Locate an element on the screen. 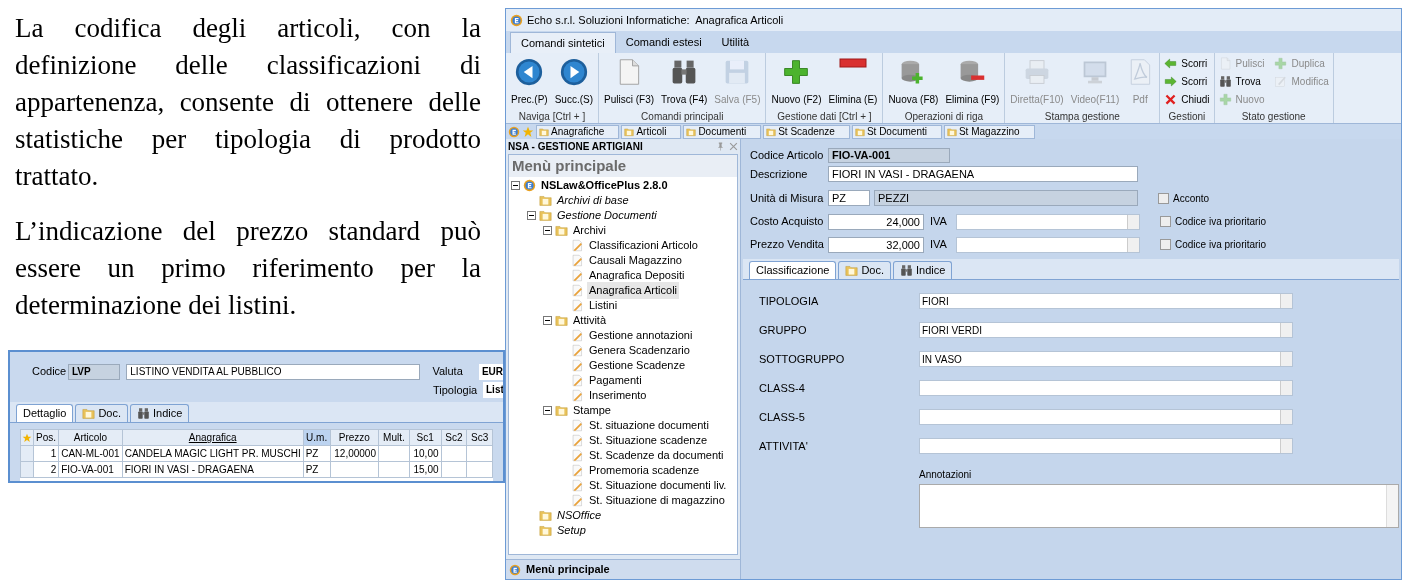  quick-tab: Anagrafiche is located at coordinates (578, 131).